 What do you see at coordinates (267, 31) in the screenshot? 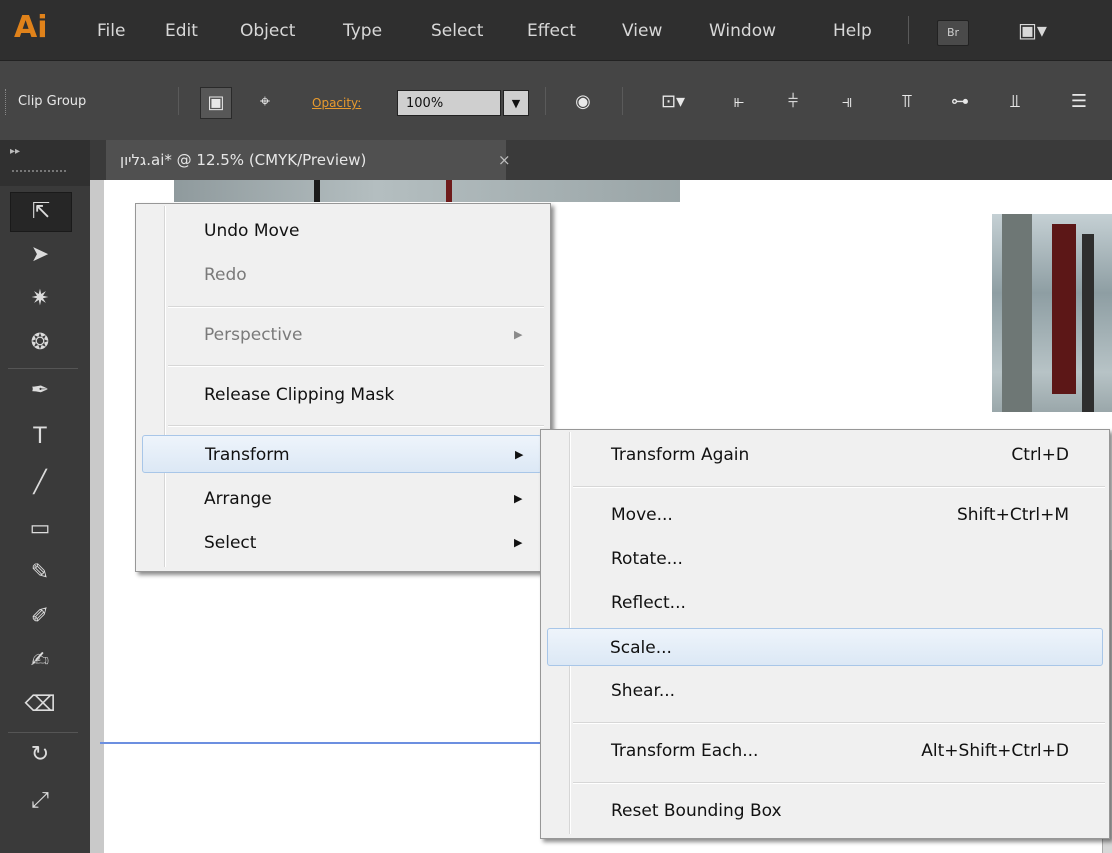
I see `menu-object: Object` at bounding box center [267, 31].